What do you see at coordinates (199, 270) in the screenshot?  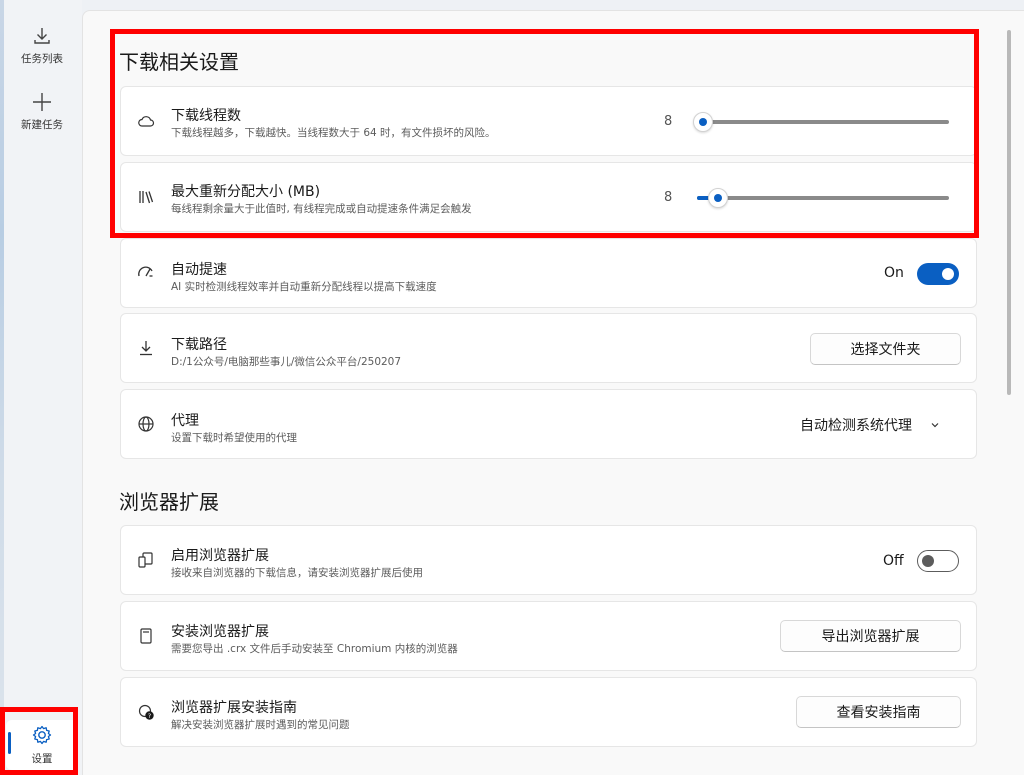 I see `auto-speed-title: 自动提速` at bounding box center [199, 270].